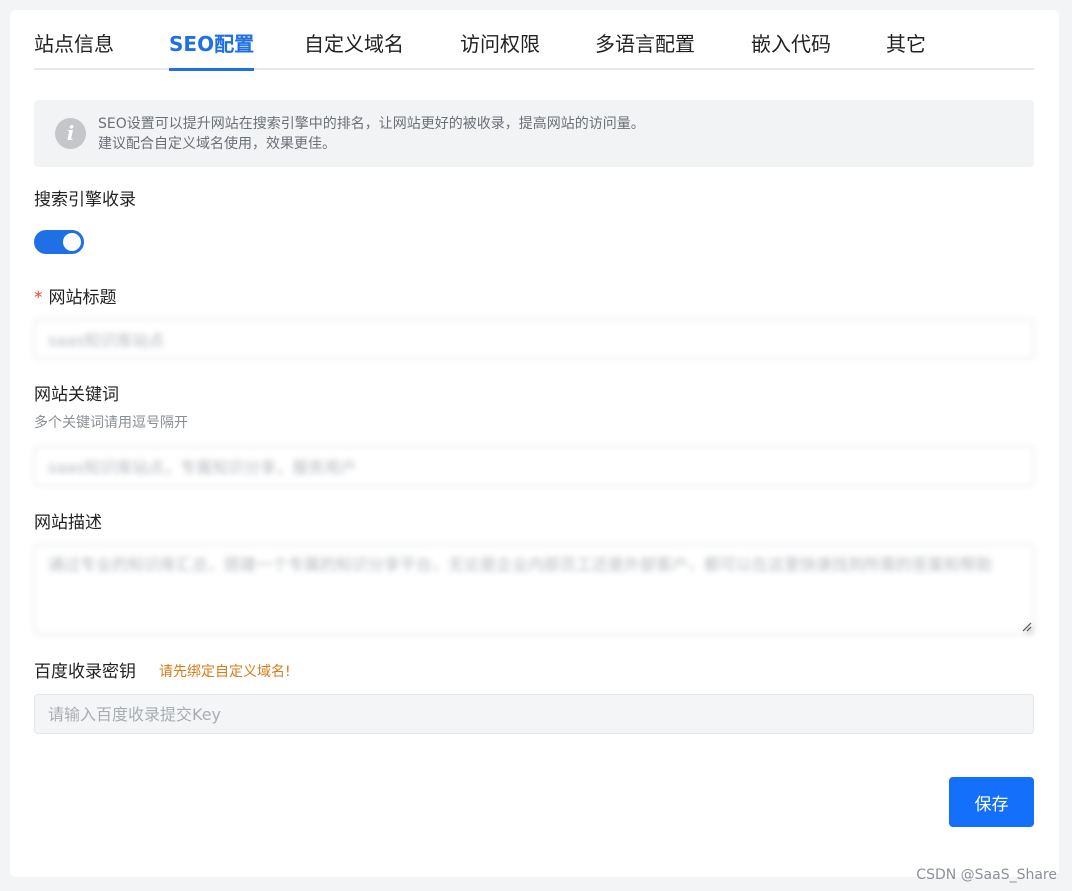 Image resolution: width=1072 pixels, height=891 pixels. Describe the element at coordinates (986, 875) in the screenshot. I see `watermark: CSDN @SaaS_Share` at that location.